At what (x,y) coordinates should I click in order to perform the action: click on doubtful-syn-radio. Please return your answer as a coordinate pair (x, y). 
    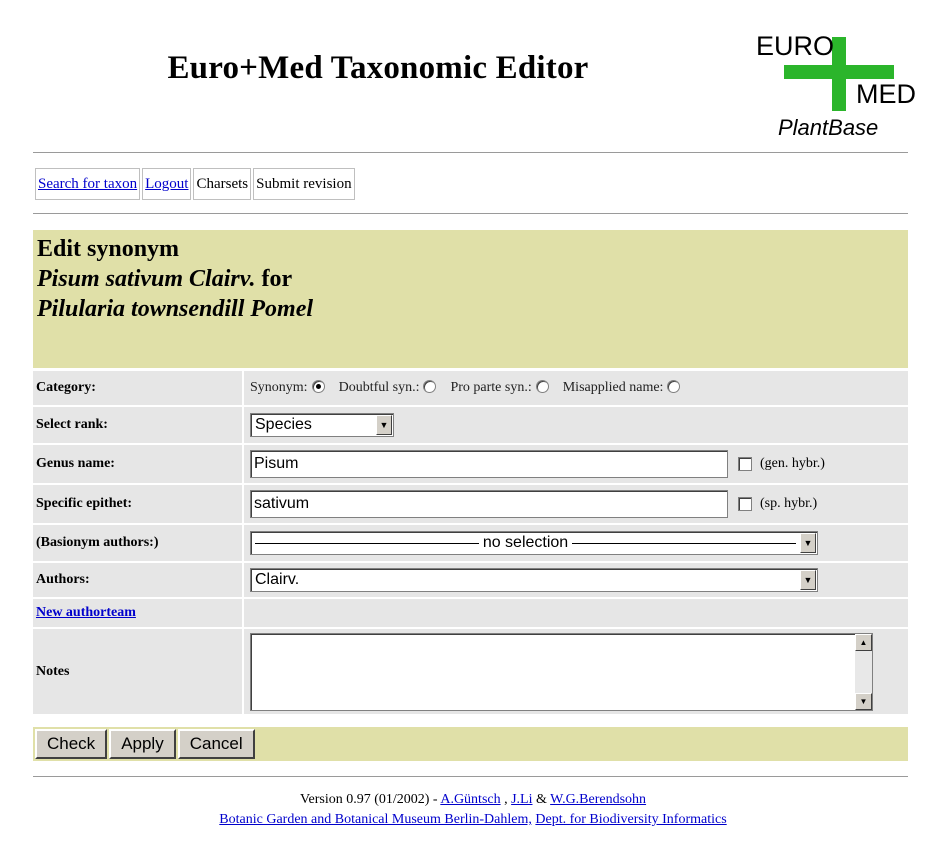
    Looking at the image, I should click on (430, 387).